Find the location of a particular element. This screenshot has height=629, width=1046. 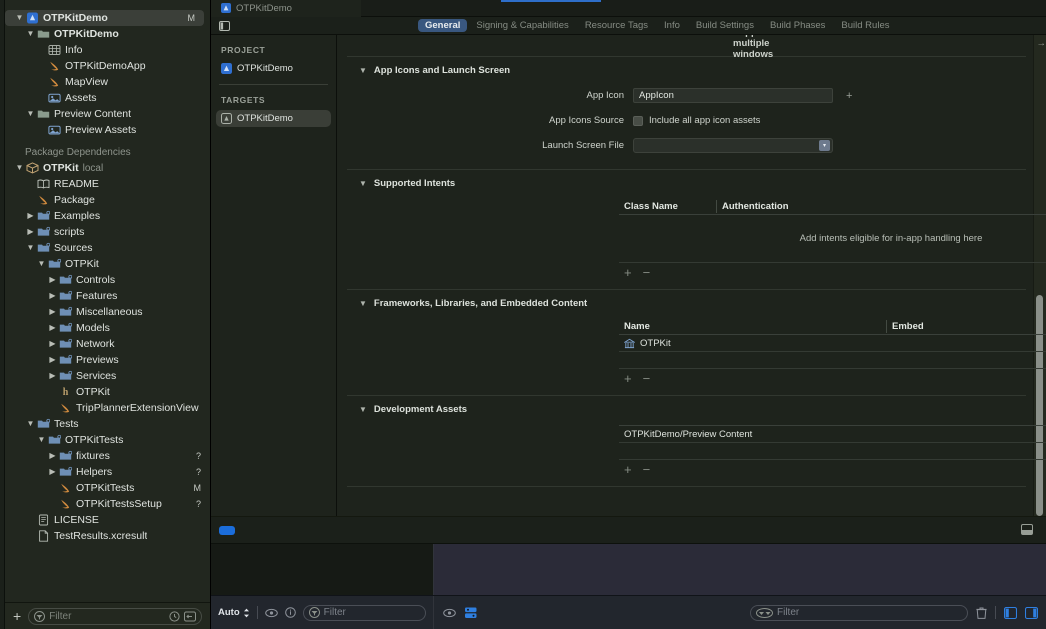

target-item-otpkitdemo: OTPKitDemo is located at coordinates (273, 118).